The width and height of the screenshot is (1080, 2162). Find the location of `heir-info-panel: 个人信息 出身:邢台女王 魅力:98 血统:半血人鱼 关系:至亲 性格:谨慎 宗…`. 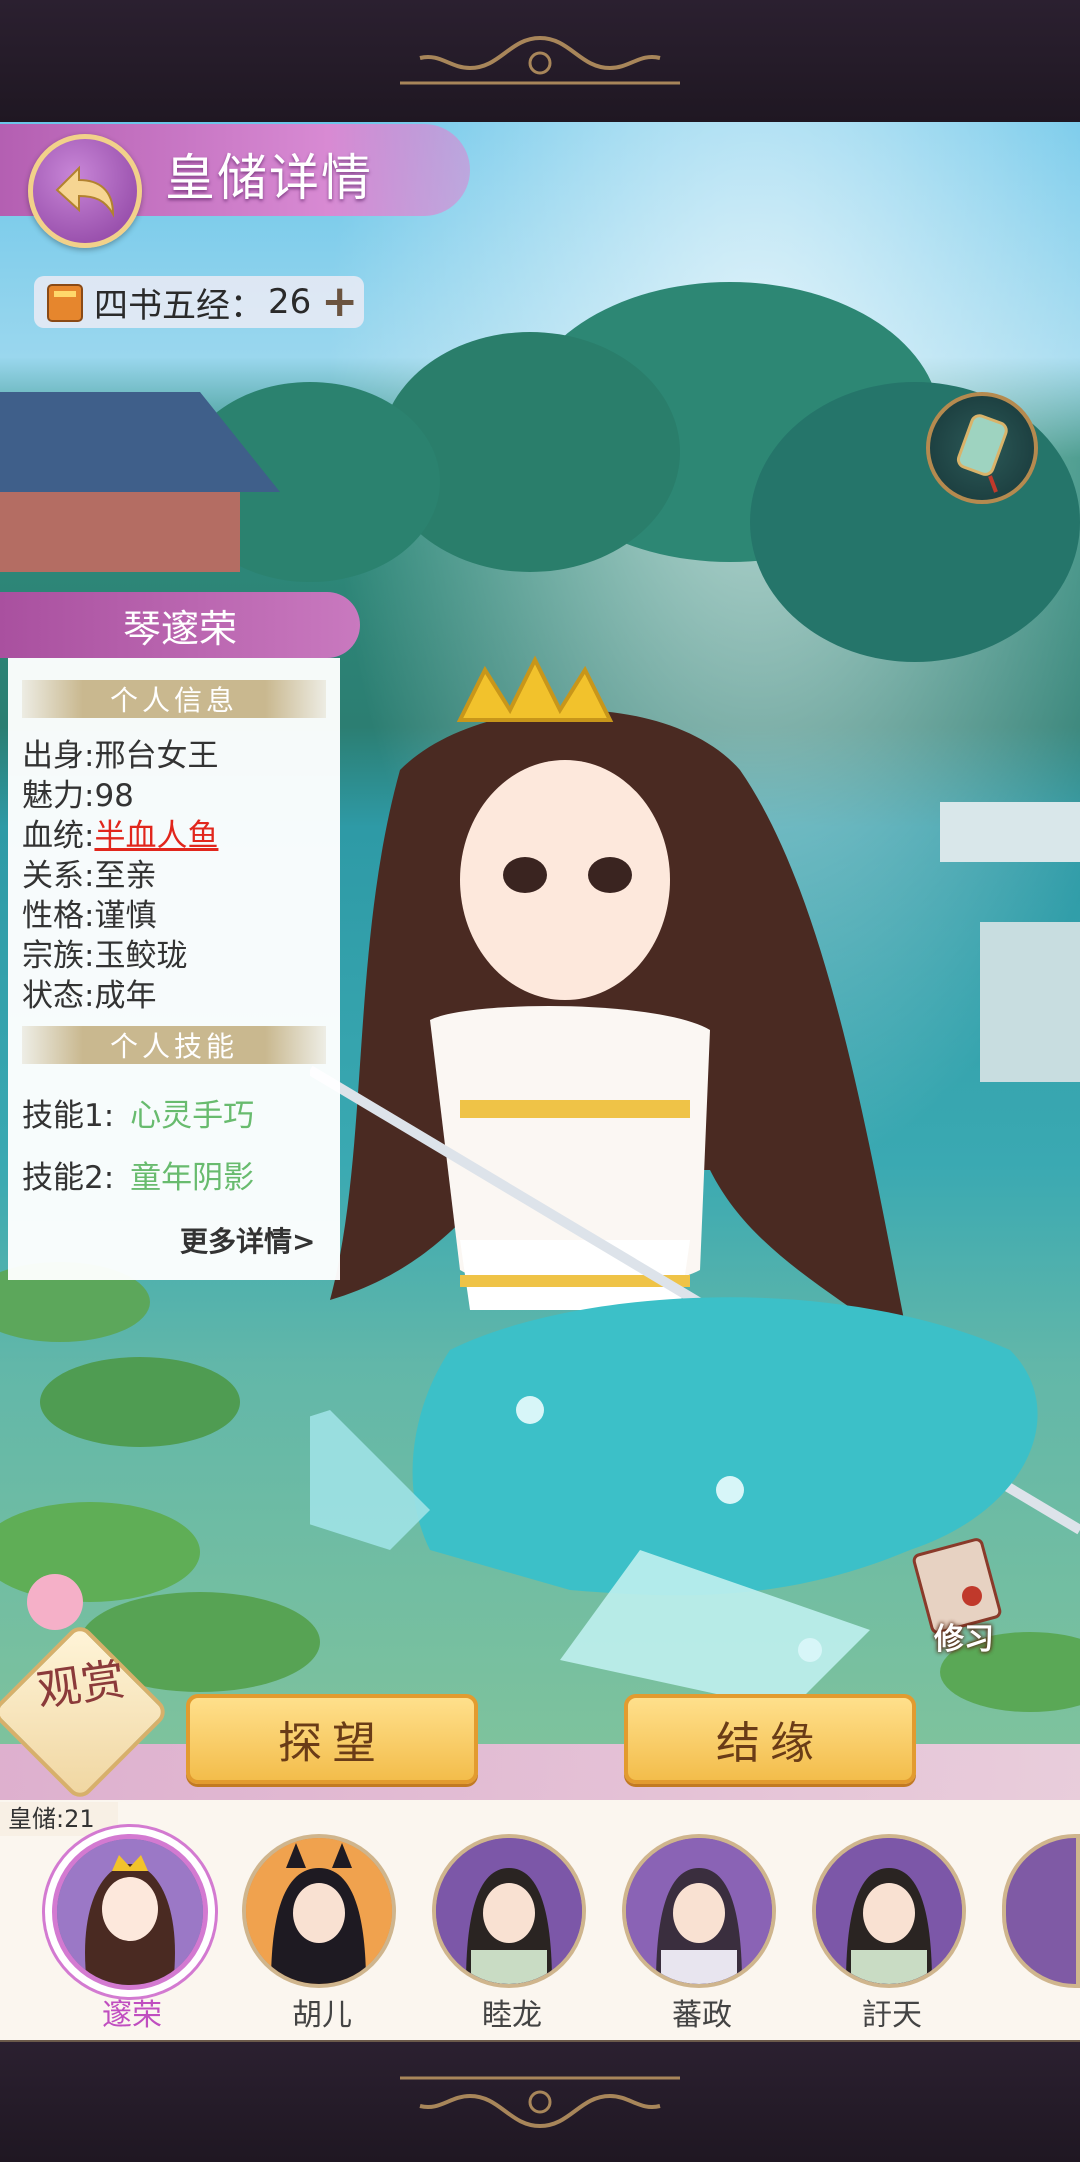

heir-info-panel: 个人信息 出身:邢台女王 魅力:98 血统:半血人鱼 关系:至亲 性格:谨慎 宗… is located at coordinates (174, 969).